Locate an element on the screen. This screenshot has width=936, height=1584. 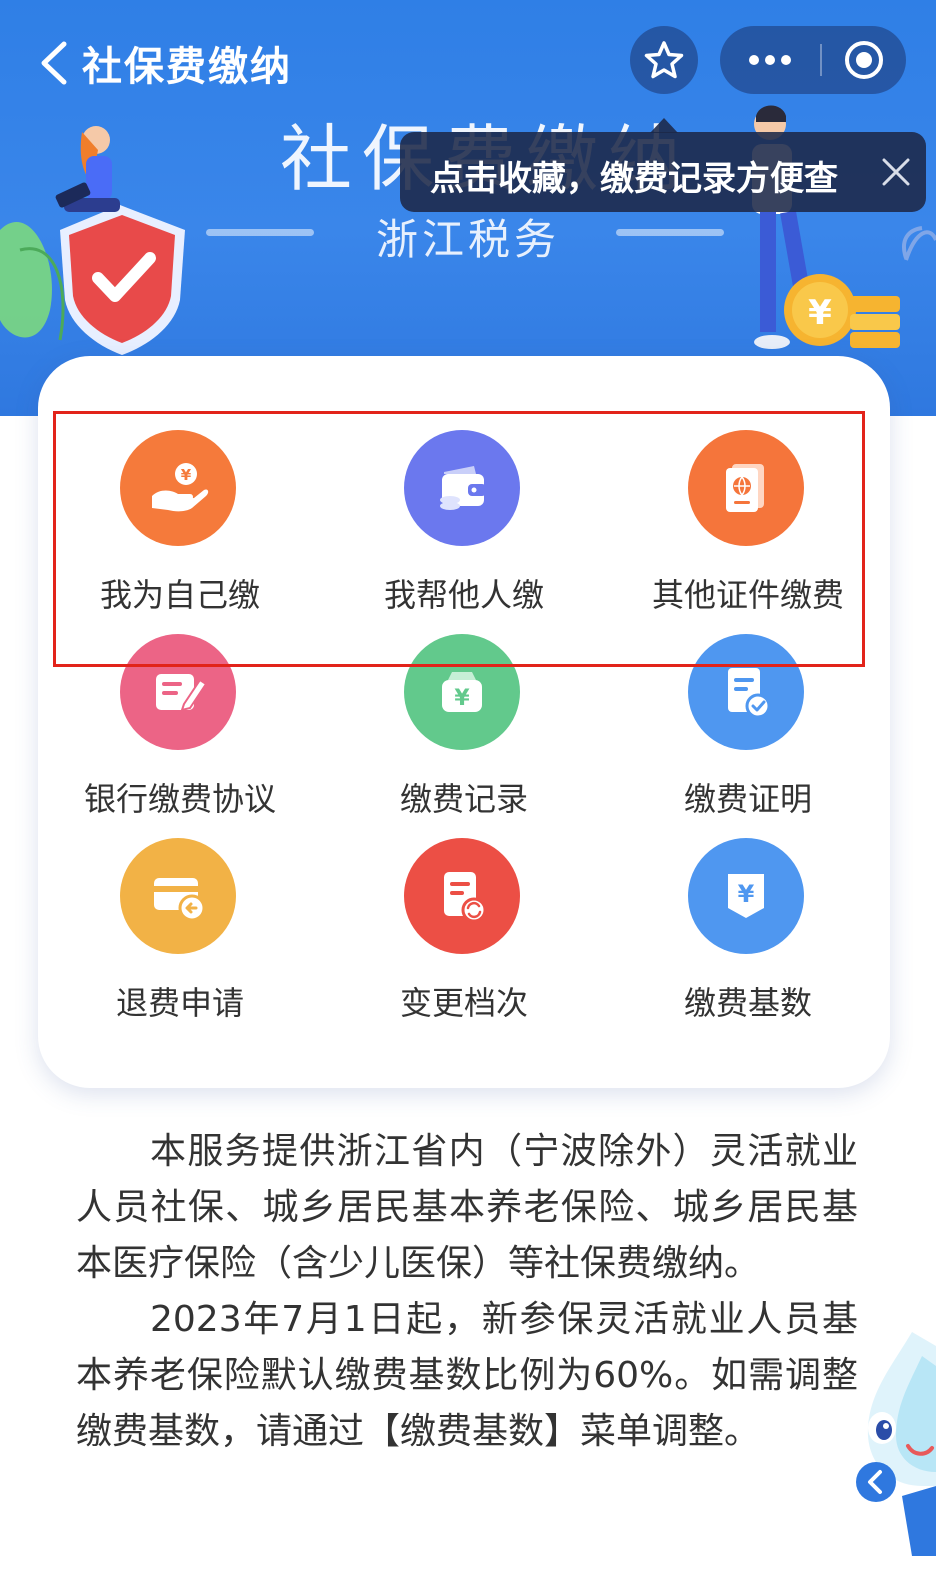
nav-title: 社保费缴纳 is located at coordinates (187, 67).